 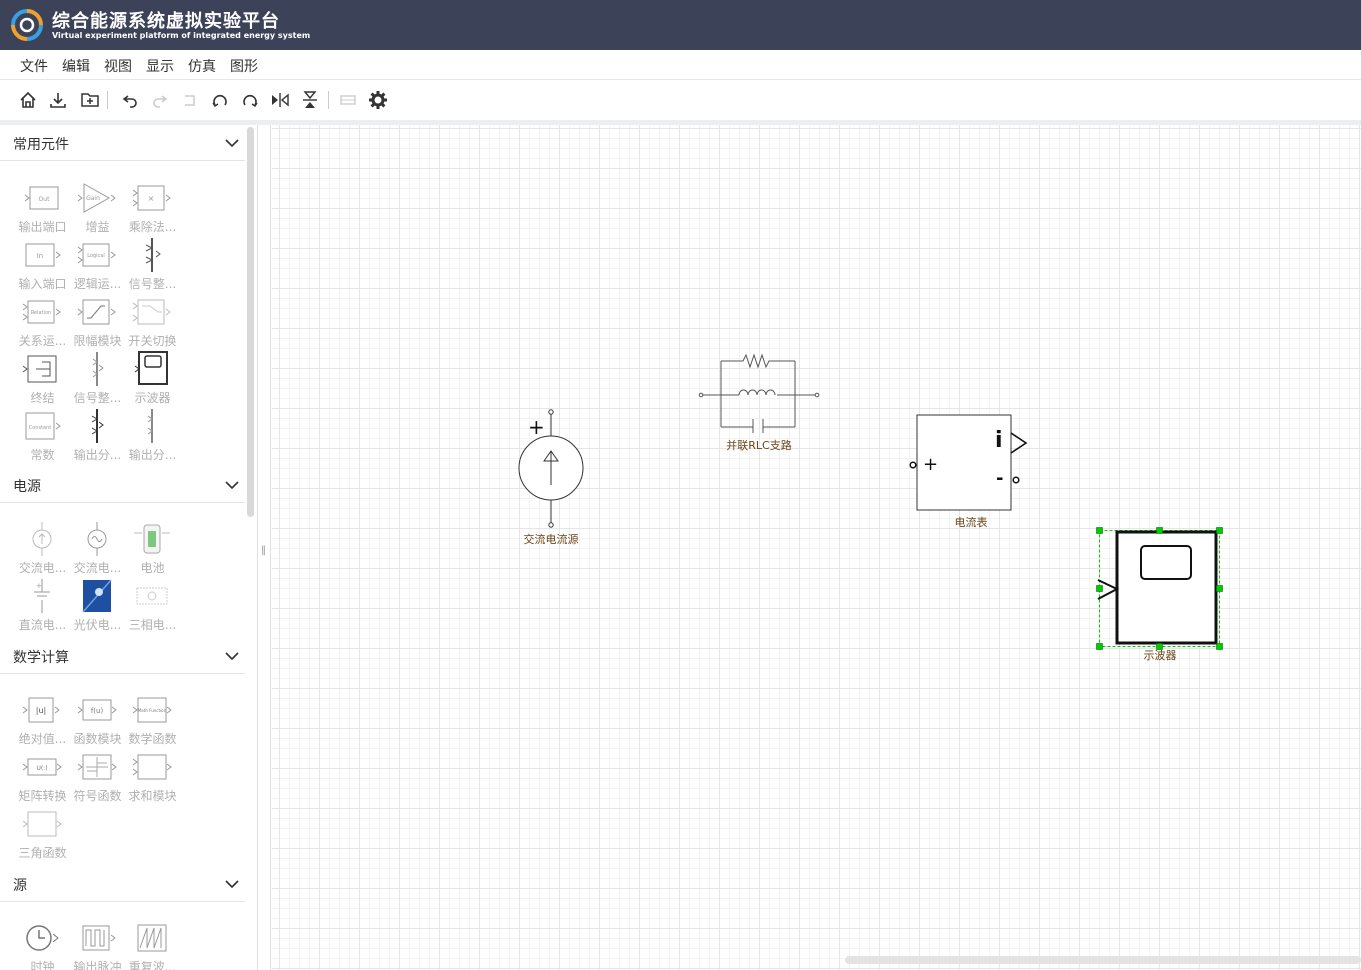 I want to click on block-parallel-rlc: 并联RLC支路, so click(x=759, y=405).